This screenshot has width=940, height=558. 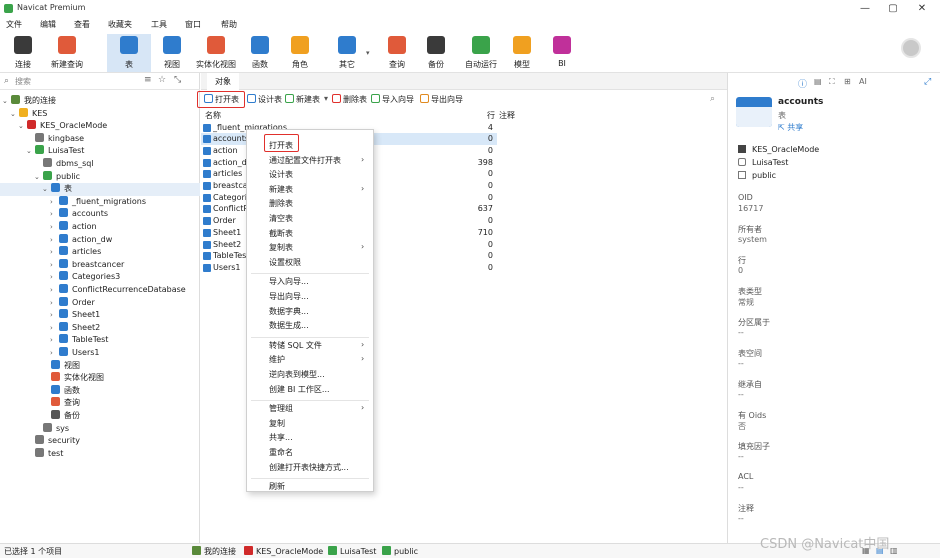 What do you see at coordinates (213, 115) in the screenshot?
I see `column-name-header: 名称` at bounding box center [213, 115].